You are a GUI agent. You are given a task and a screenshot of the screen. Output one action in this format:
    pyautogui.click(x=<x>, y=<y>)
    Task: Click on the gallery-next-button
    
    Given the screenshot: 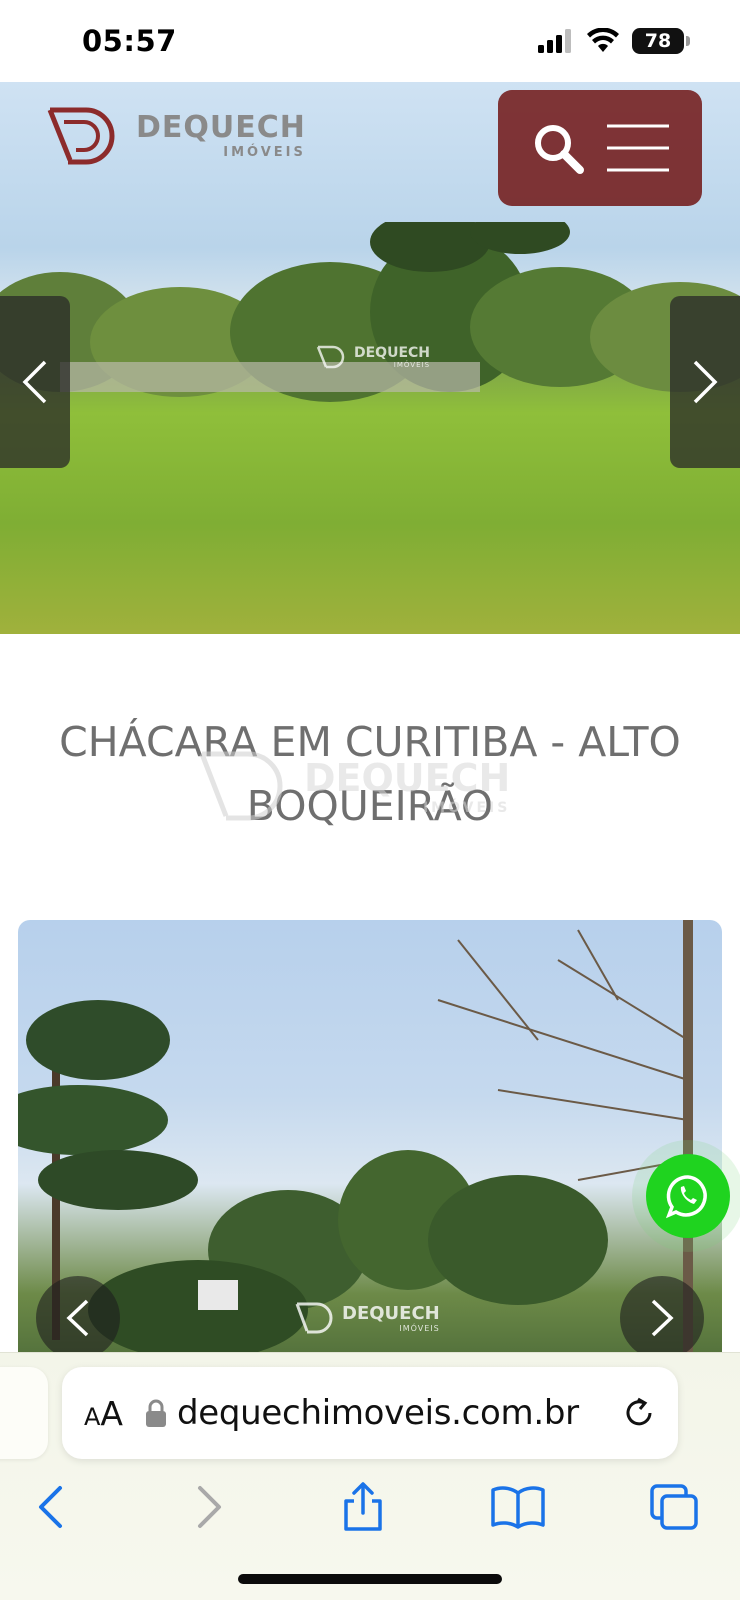 What is the action you would take?
    pyautogui.click(x=662, y=1318)
    